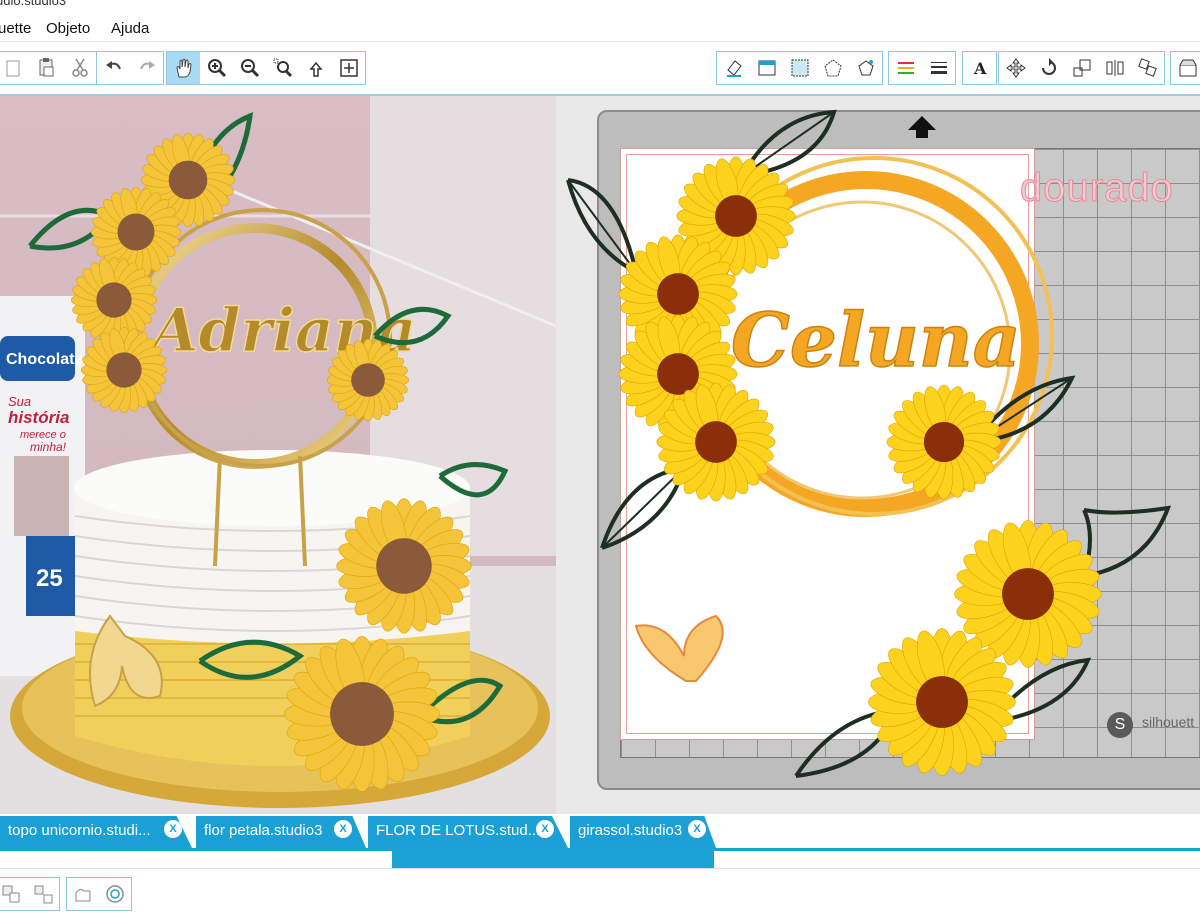 The height and width of the screenshot is (919, 1200). Describe the element at coordinates (600, 6) in the screenshot. I see `title-bar: udio.studio3` at that location.